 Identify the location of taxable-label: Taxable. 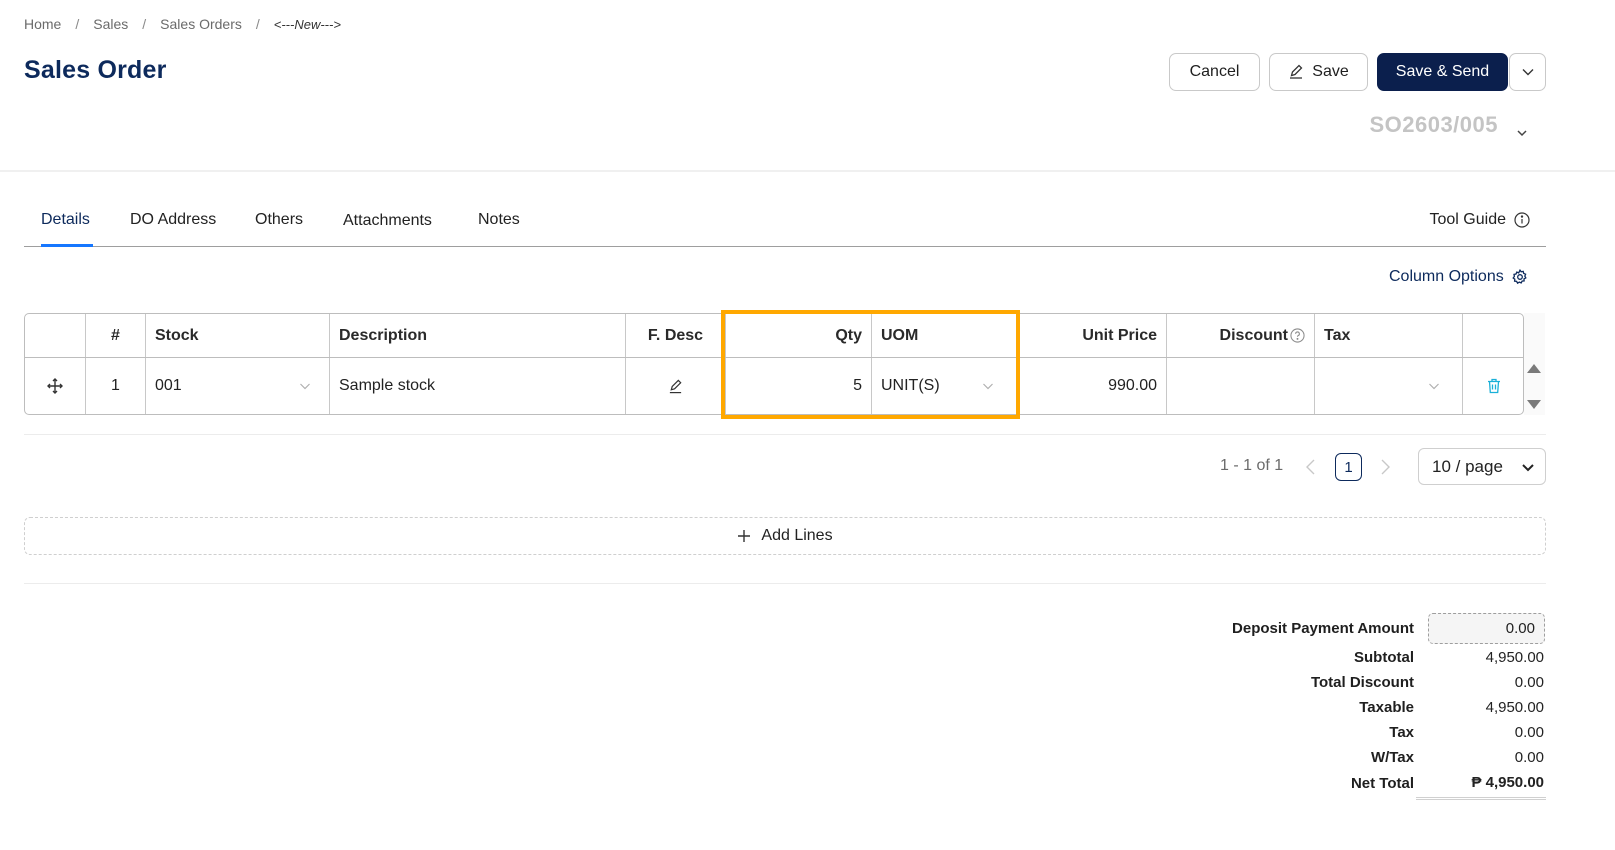
(1386, 707).